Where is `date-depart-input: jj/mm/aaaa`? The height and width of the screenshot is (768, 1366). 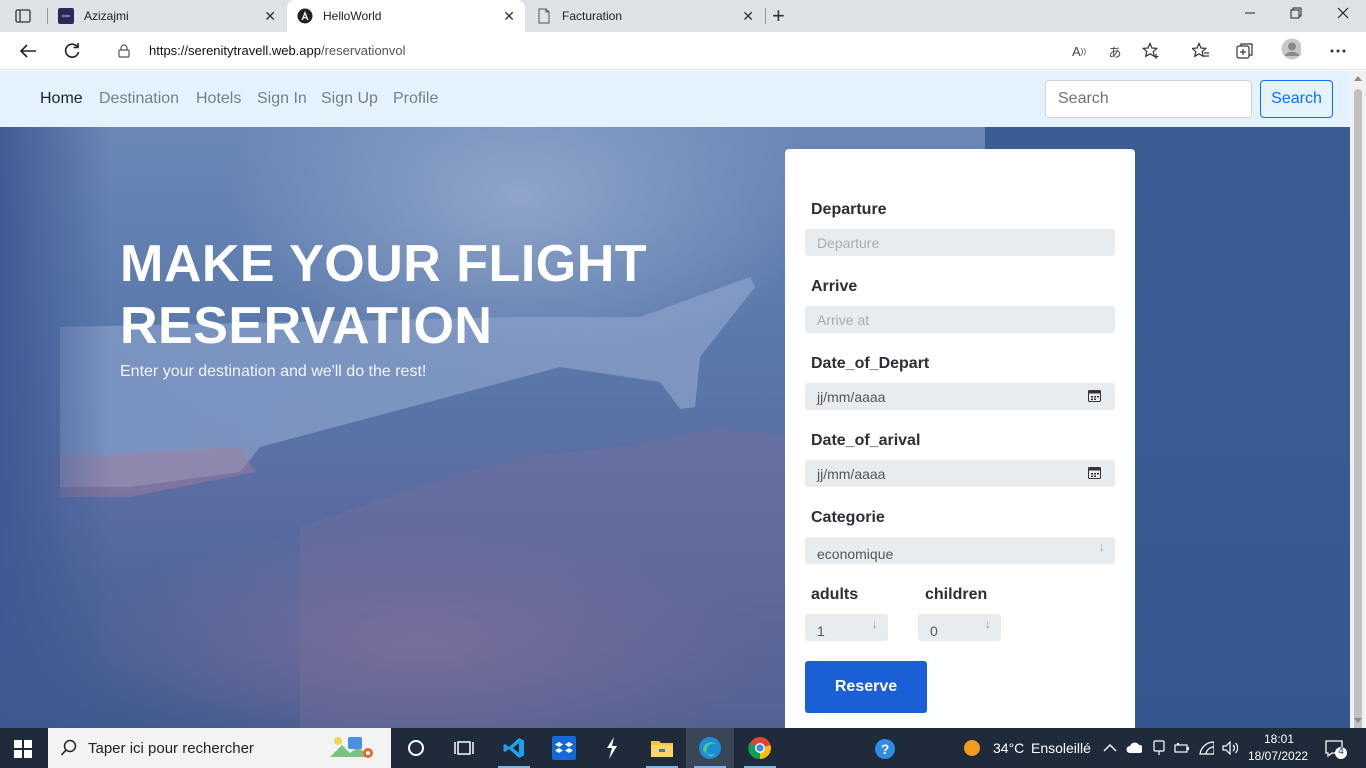 date-depart-input: jj/mm/aaaa is located at coordinates (960, 396).